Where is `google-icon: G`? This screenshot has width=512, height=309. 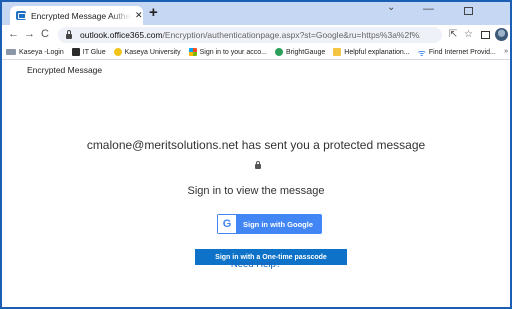 google-icon: G is located at coordinates (227, 224).